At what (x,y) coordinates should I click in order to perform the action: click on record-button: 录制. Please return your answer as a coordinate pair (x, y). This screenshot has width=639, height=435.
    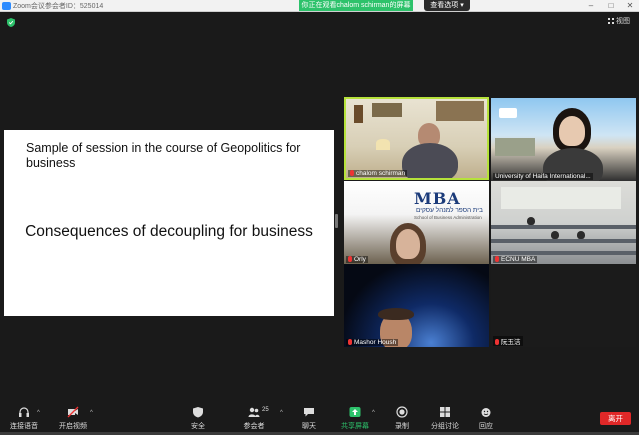
    Looking at the image, I should click on (402, 418).